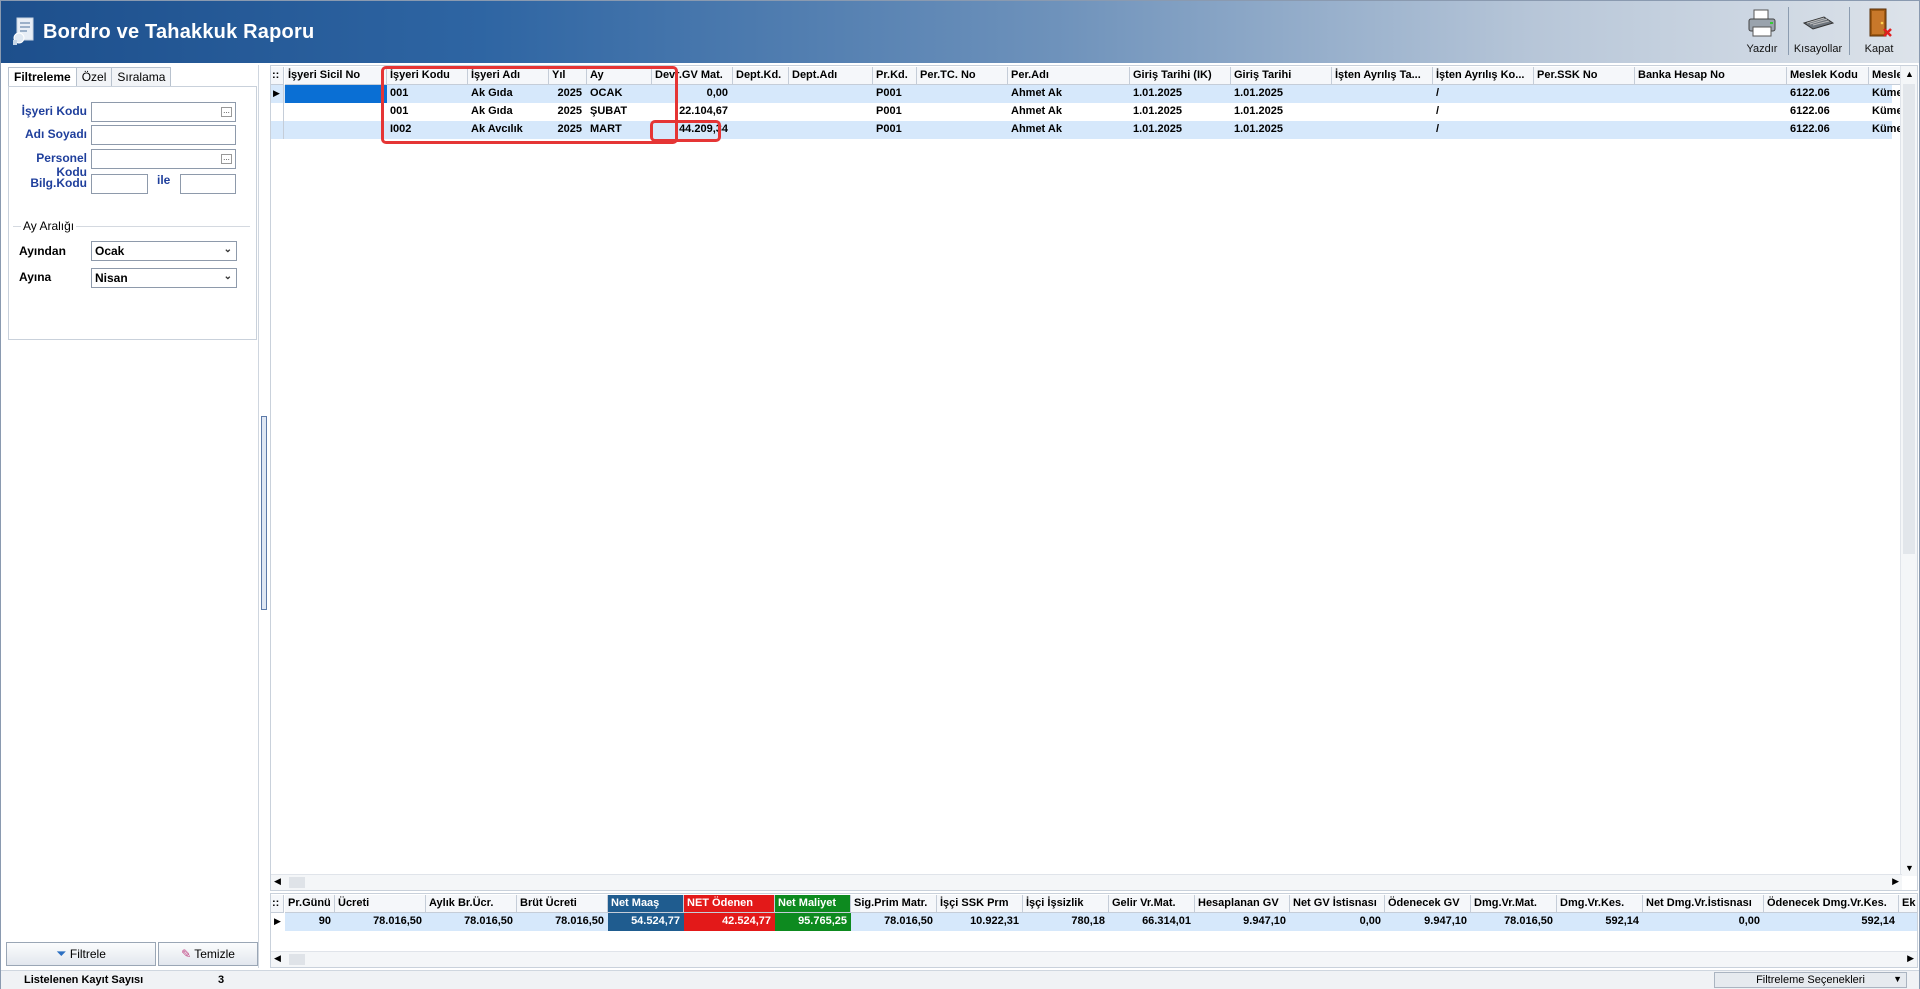 This screenshot has width=1920, height=989. I want to click on summary-column-header: Ücreti, so click(380, 904).